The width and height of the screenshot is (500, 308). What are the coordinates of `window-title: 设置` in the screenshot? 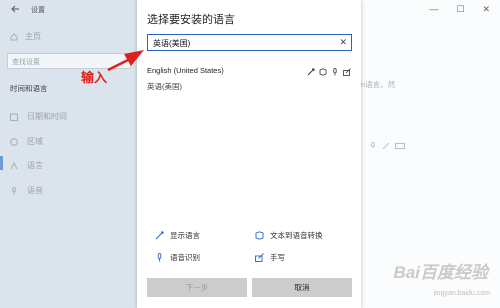 It's located at (38, 10).